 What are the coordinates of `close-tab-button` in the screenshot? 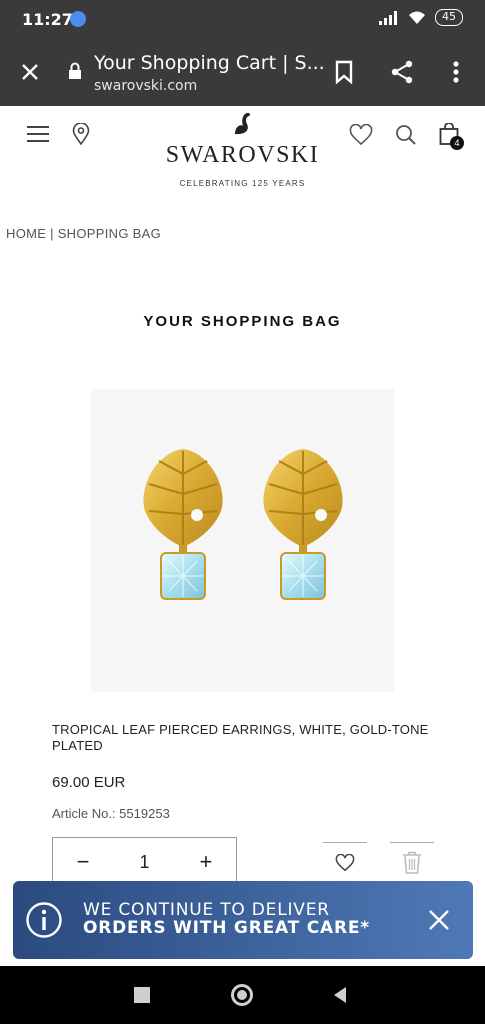 It's located at (30, 72).